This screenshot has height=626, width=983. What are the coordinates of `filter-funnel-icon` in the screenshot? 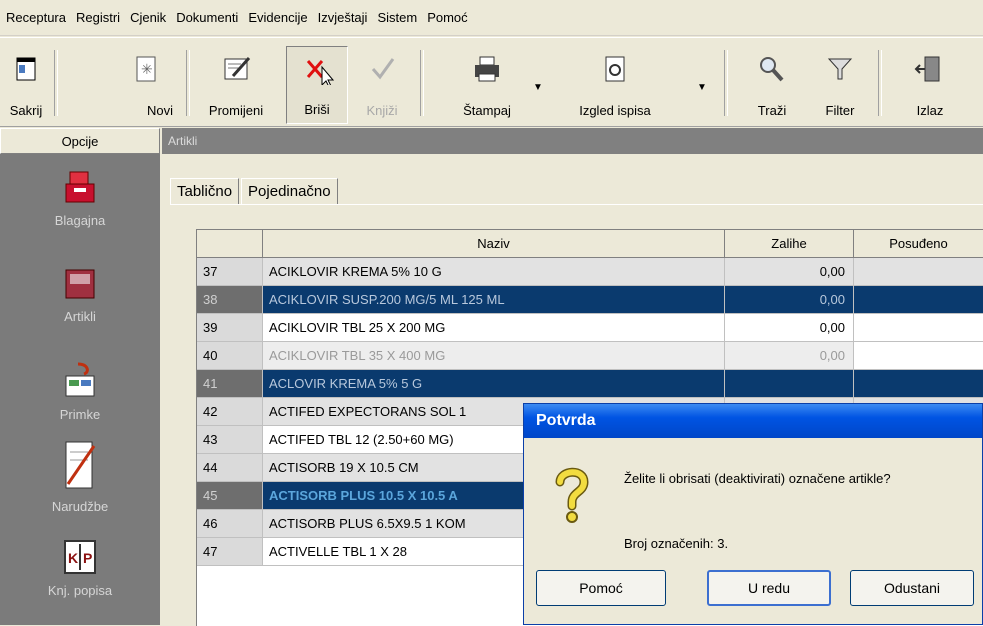 It's located at (840, 69).